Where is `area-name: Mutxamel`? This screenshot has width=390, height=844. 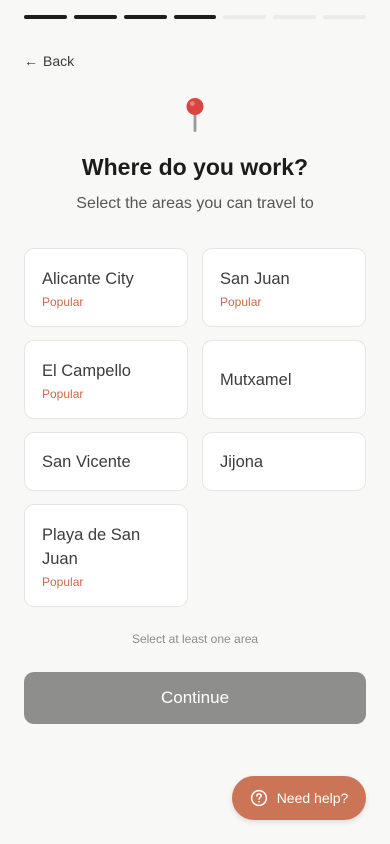 area-name: Mutxamel is located at coordinates (256, 379).